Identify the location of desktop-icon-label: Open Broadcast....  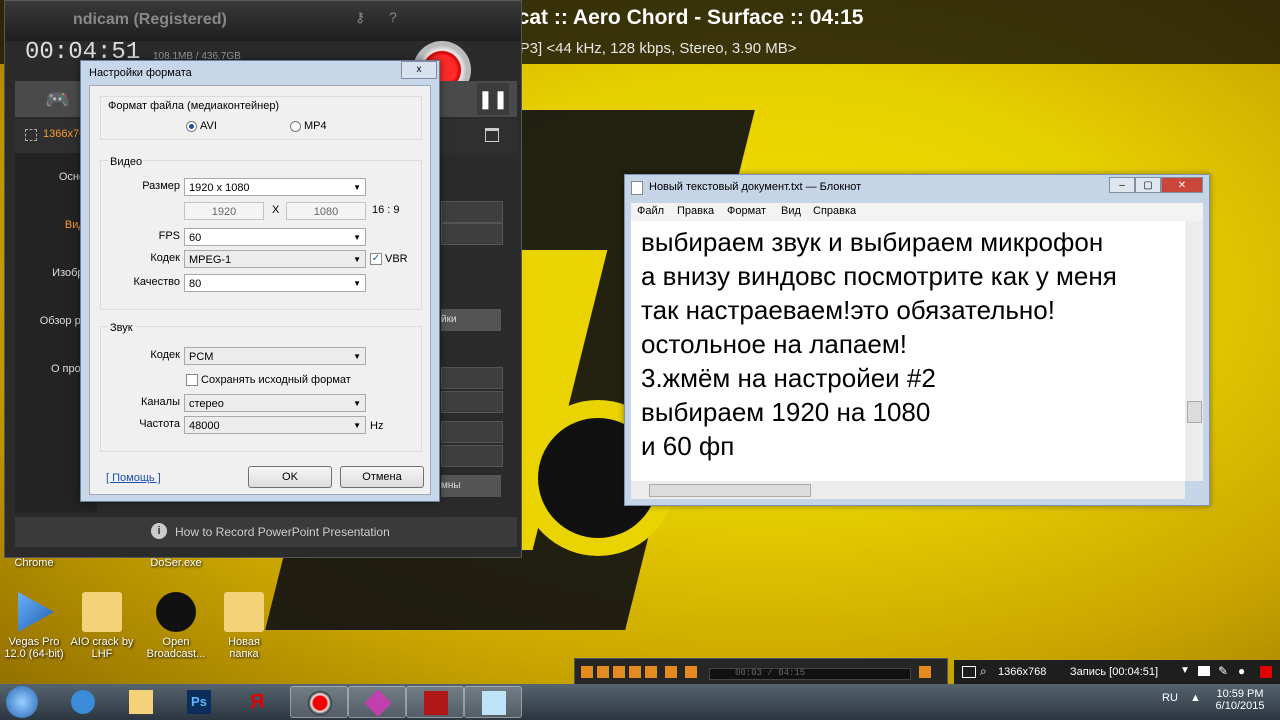
(176, 648).